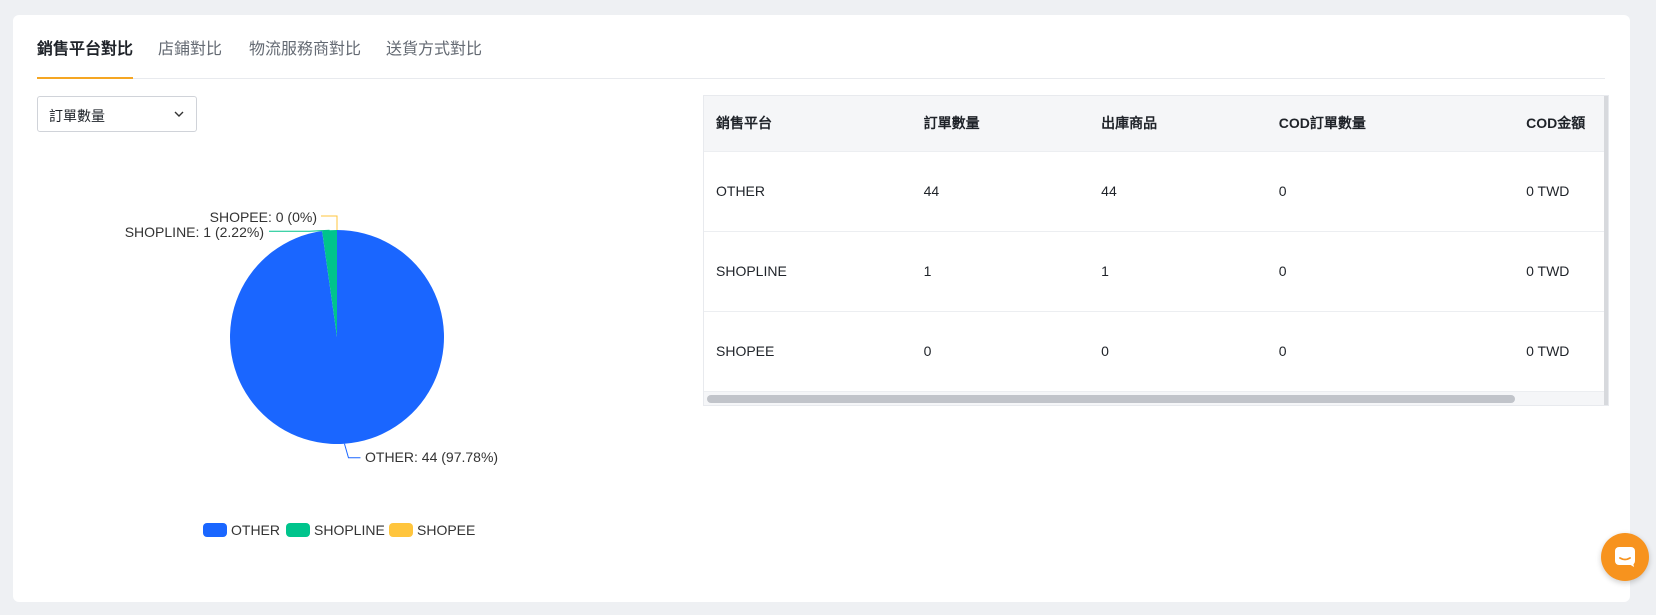 Image resolution: width=1656 pixels, height=615 pixels. What do you see at coordinates (349, 530) in the screenshot?
I see `legend-label-shopline: SHOPLINE` at bounding box center [349, 530].